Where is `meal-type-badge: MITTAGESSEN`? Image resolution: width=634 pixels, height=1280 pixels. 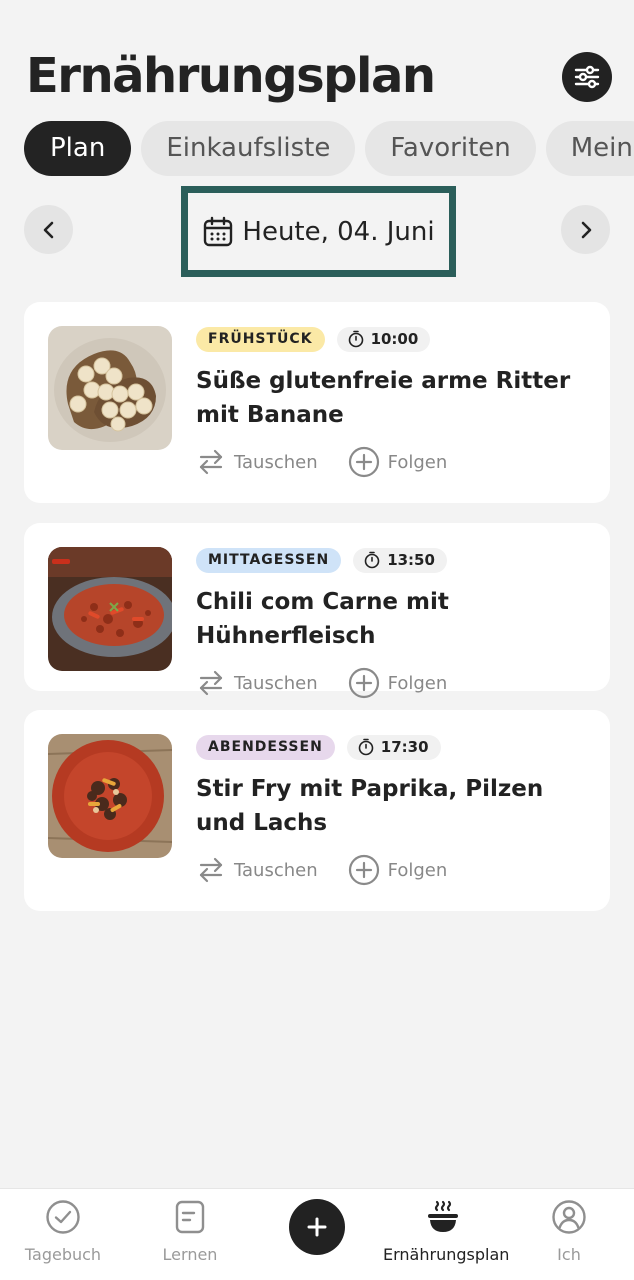
meal-type-badge: MITTAGESSEN is located at coordinates (269, 560).